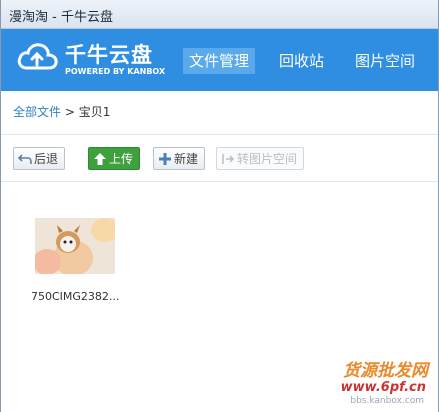  Describe the element at coordinates (383, 387) in the screenshot. I see `watermark-line2: www.6pf.cn` at that location.